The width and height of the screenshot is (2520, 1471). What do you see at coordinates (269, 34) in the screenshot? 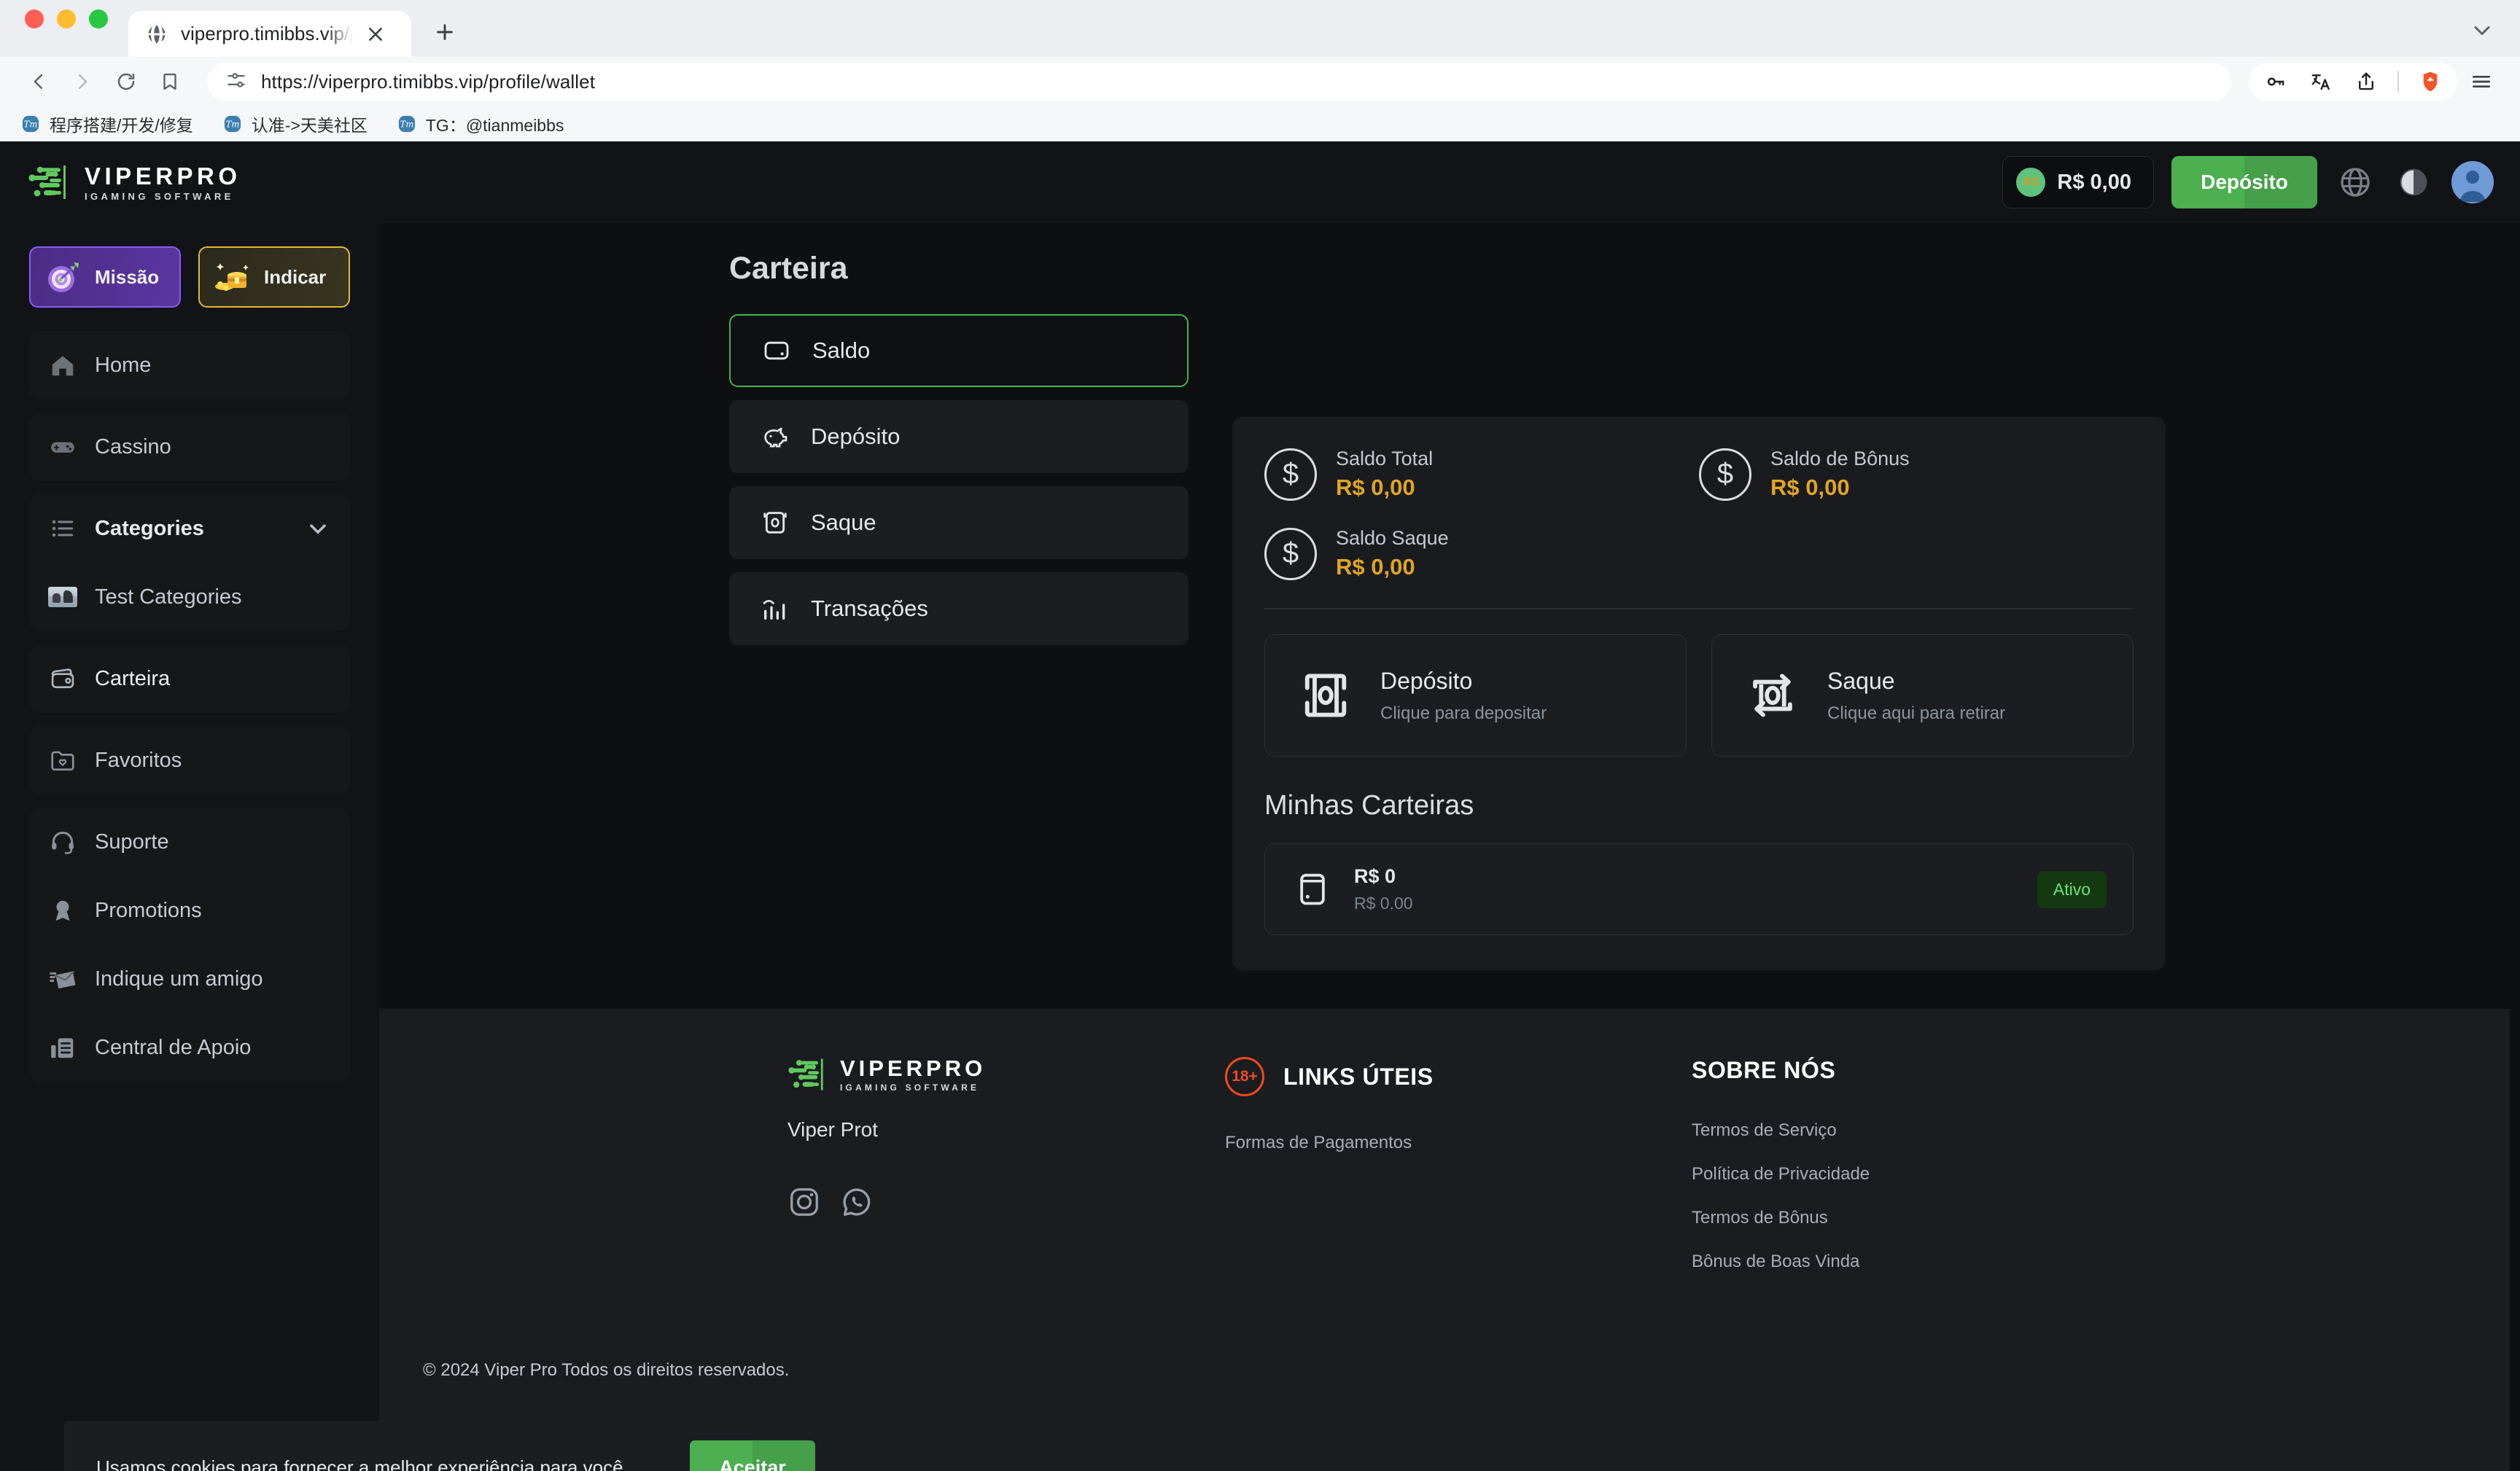
I see `browser-tab: viperpro.timibbs.vip/profile/w` at bounding box center [269, 34].